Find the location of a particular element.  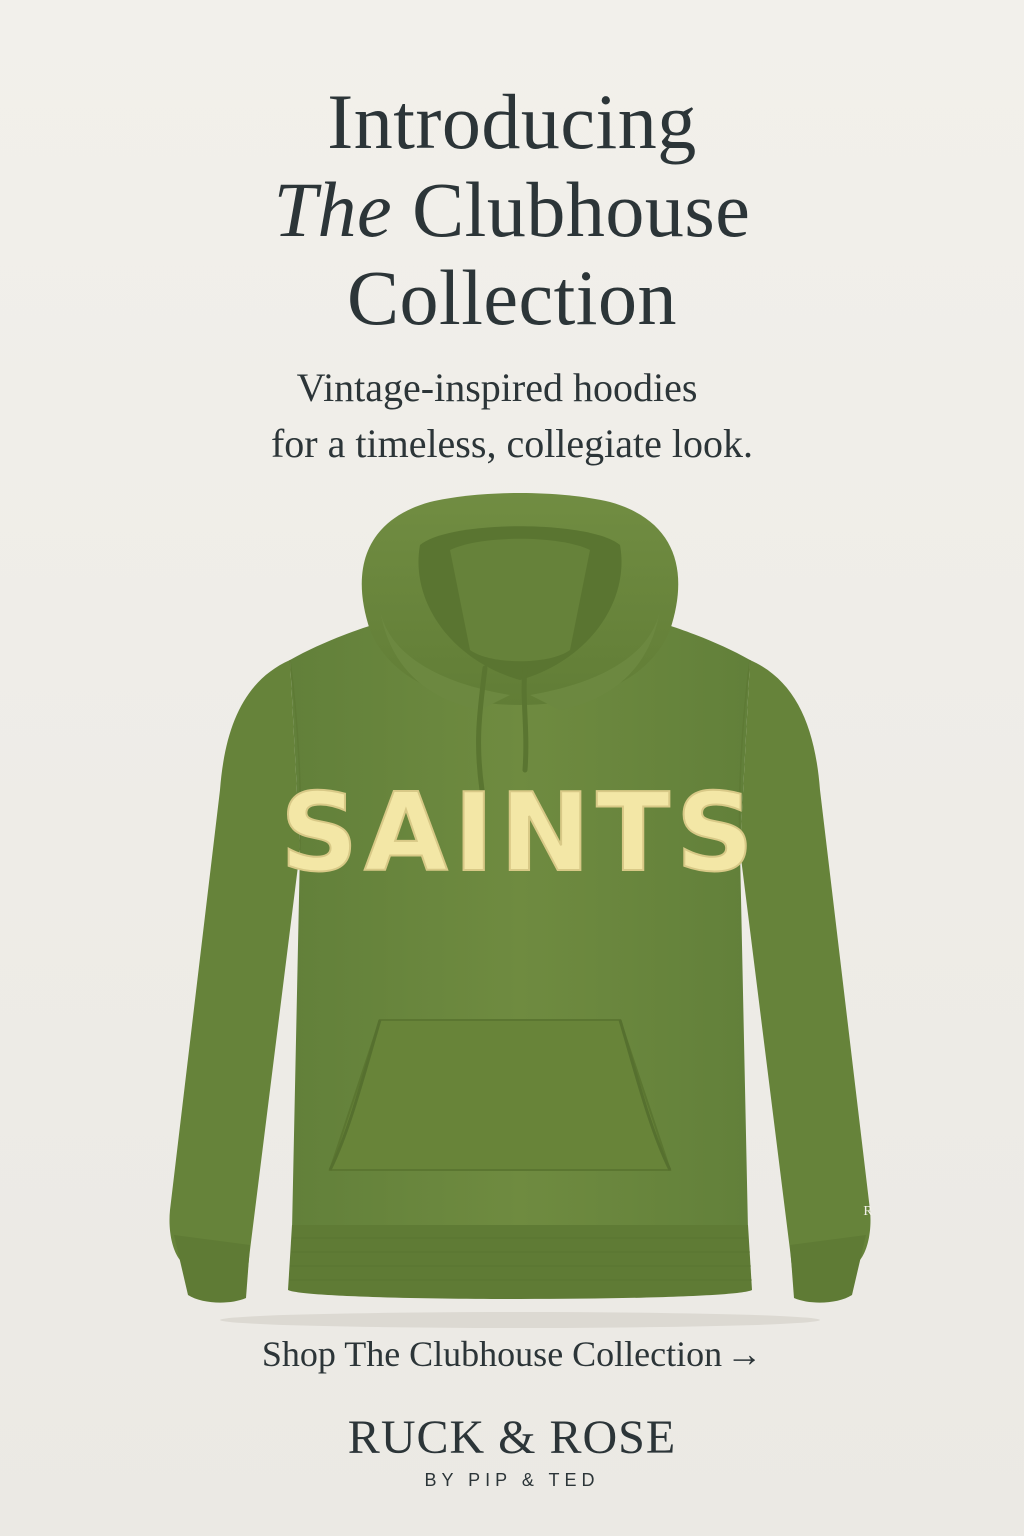

headline-line-2: The Clubhouse is located at coordinates (512, 210).